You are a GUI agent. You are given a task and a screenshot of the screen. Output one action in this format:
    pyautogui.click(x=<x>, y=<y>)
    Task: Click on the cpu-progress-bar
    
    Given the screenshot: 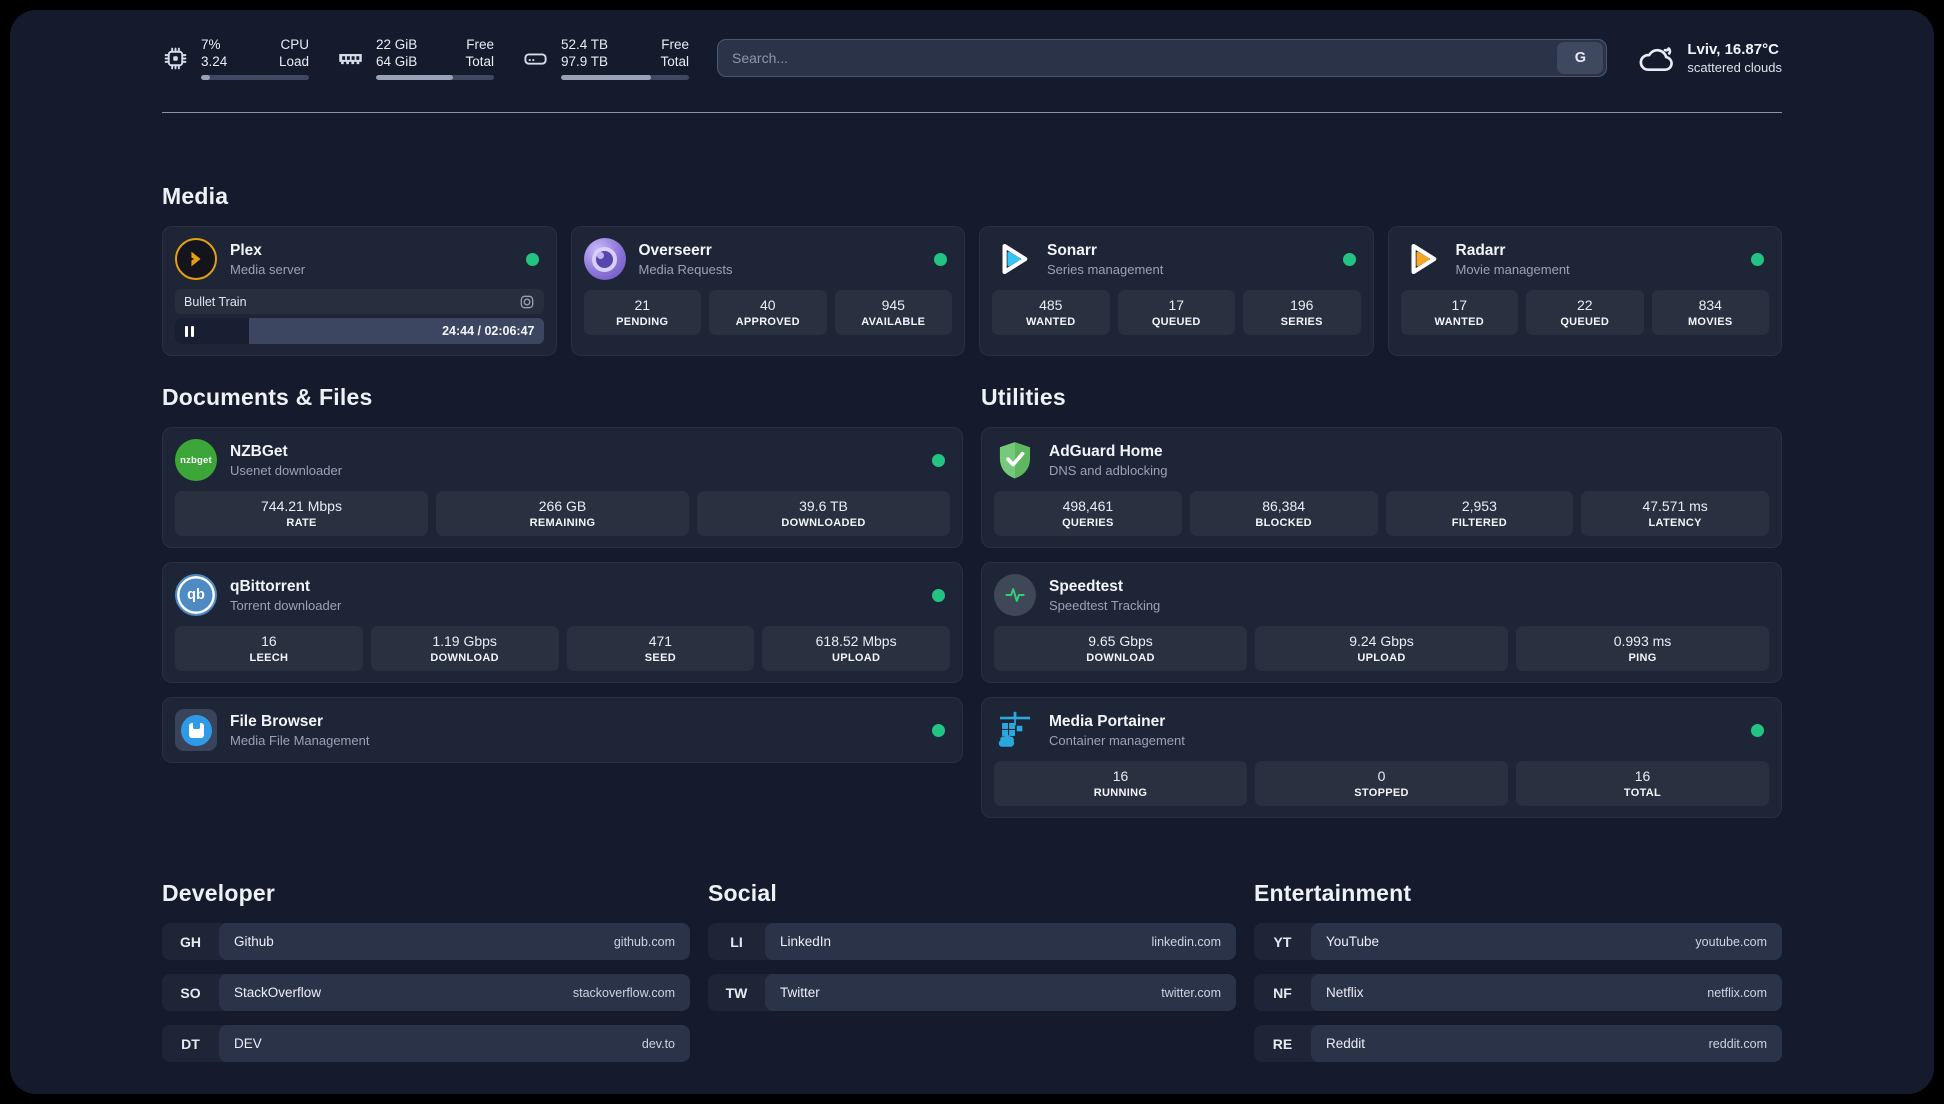 What is the action you would take?
    pyautogui.click(x=255, y=77)
    